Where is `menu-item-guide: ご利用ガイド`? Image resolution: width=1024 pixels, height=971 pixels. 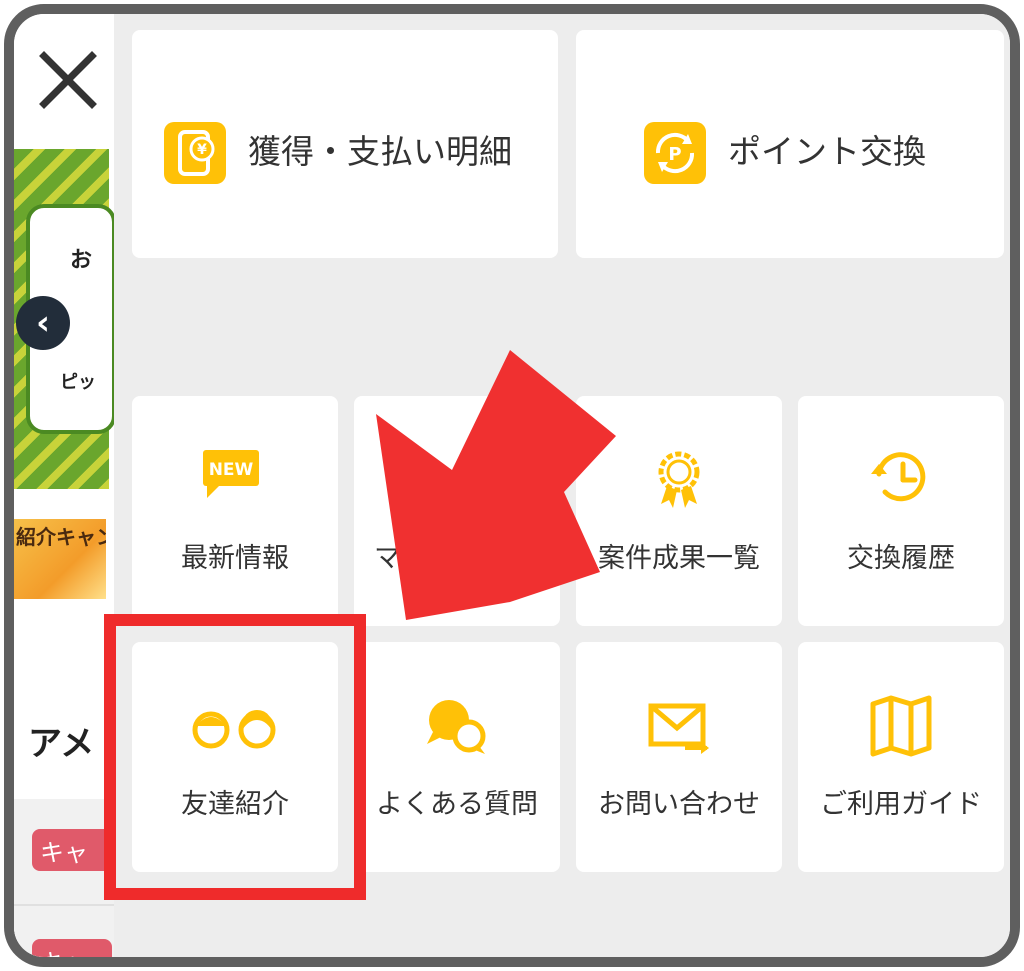
menu-item-guide: ご利用ガイド is located at coordinates (901, 757).